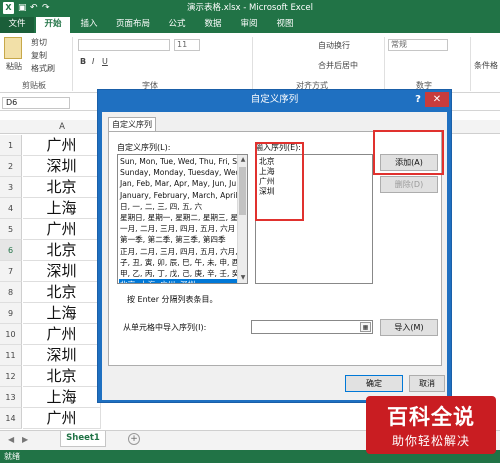 The width and height of the screenshot is (500, 463). Describe the element at coordinates (11, 355) in the screenshot. I see `row-header: 11` at that location.